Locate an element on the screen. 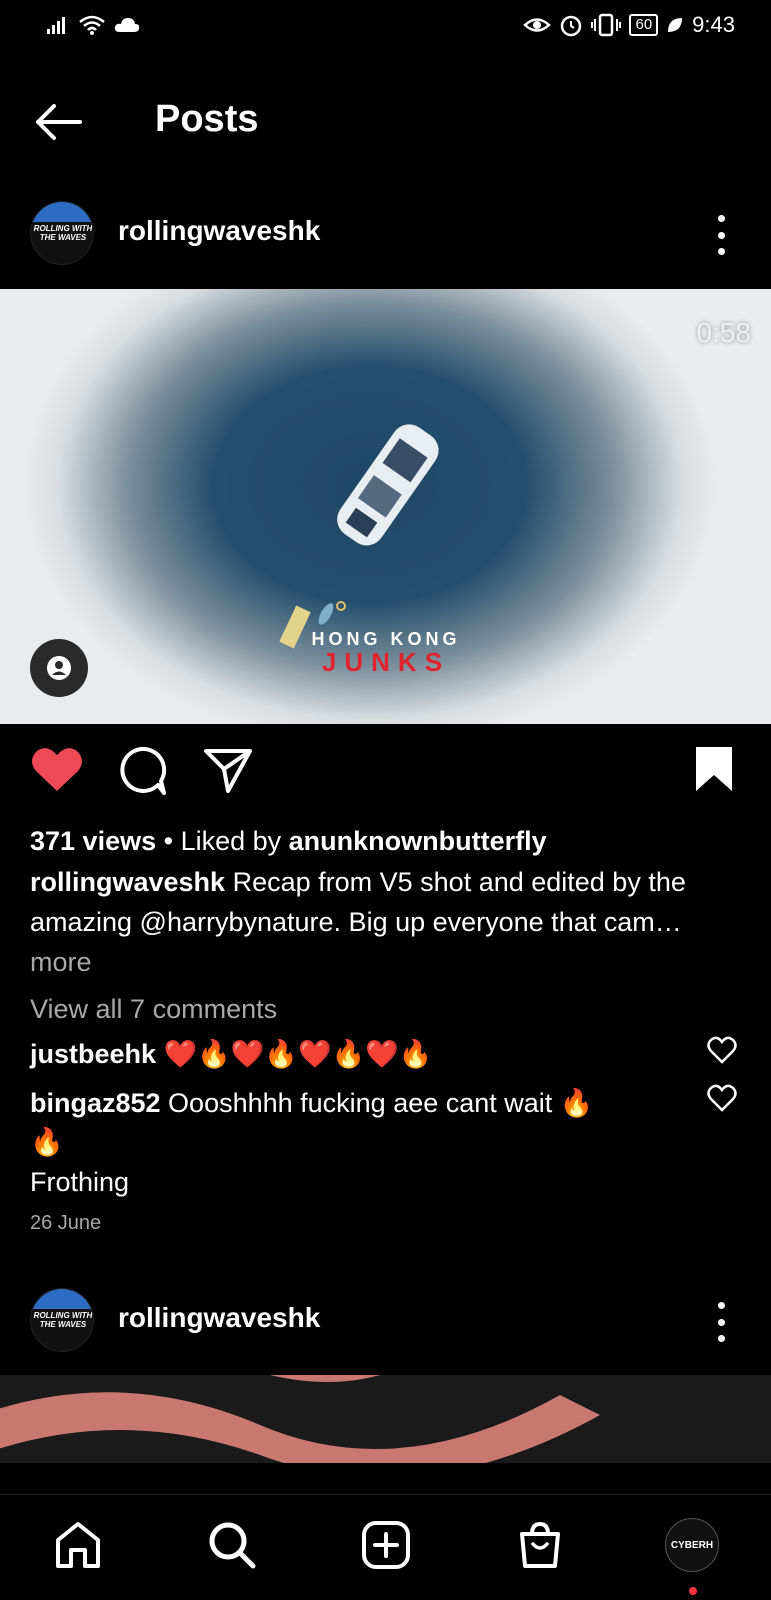 The width and height of the screenshot is (771, 1600). leaf-icon is located at coordinates (675, 25).